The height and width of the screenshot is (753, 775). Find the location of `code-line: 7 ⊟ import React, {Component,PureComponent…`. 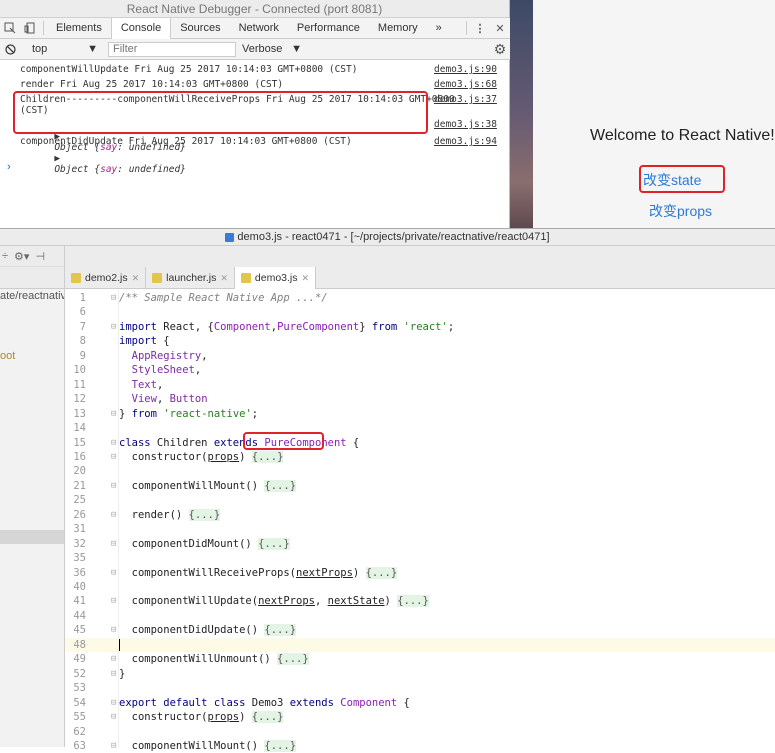

code-line: 7 ⊟ import React, {Component,PureComponent… is located at coordinates (420, 327).